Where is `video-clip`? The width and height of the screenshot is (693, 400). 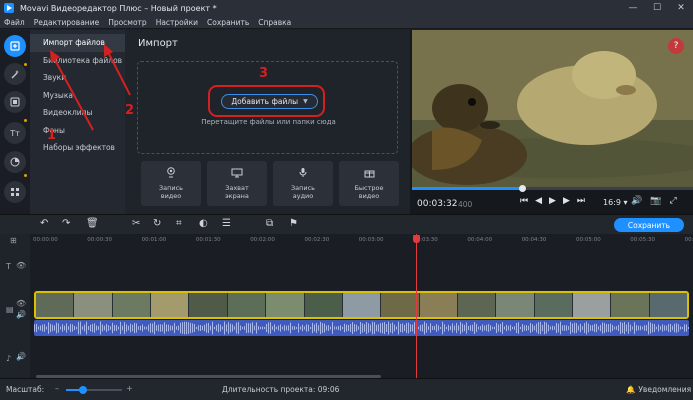
video-clip is located at coordinates (361, 305).